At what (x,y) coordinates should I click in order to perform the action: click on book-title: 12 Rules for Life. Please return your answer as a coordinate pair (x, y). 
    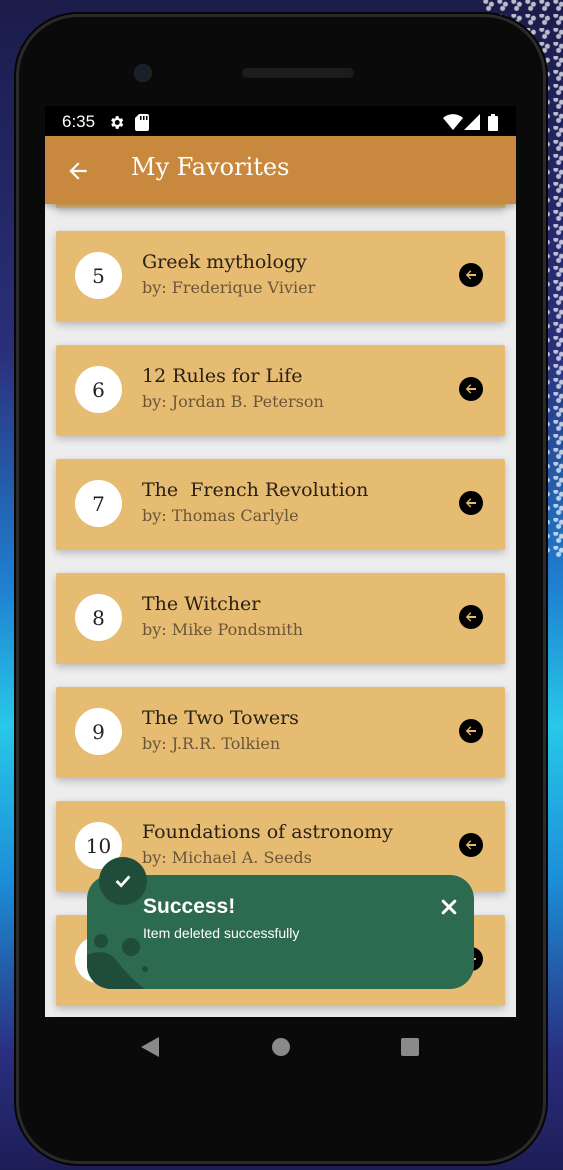
    Looking at the image, I should click on (222, 376).